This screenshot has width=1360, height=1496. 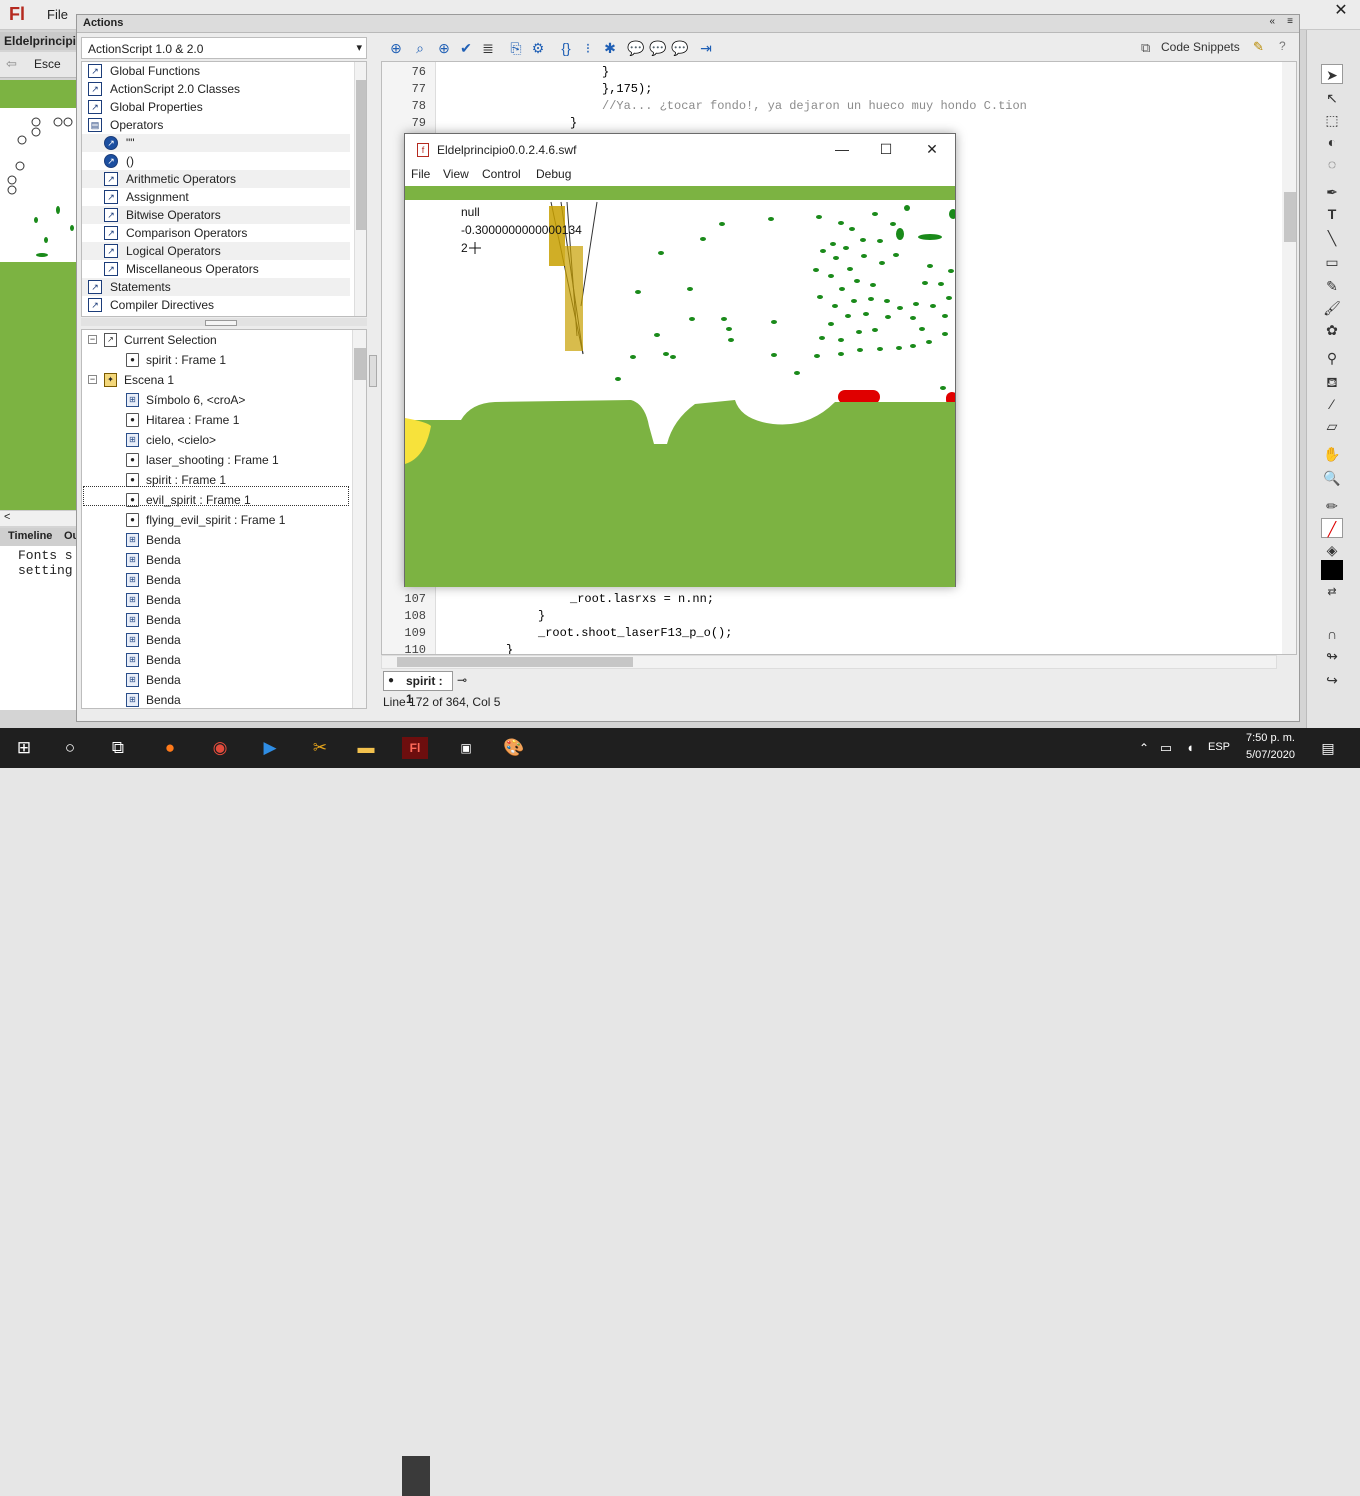 What do you see at coordinates (1332, 330) in the screenshot?
I see `deco-tool-icon: ✿` at bounding box center [1332, 330].